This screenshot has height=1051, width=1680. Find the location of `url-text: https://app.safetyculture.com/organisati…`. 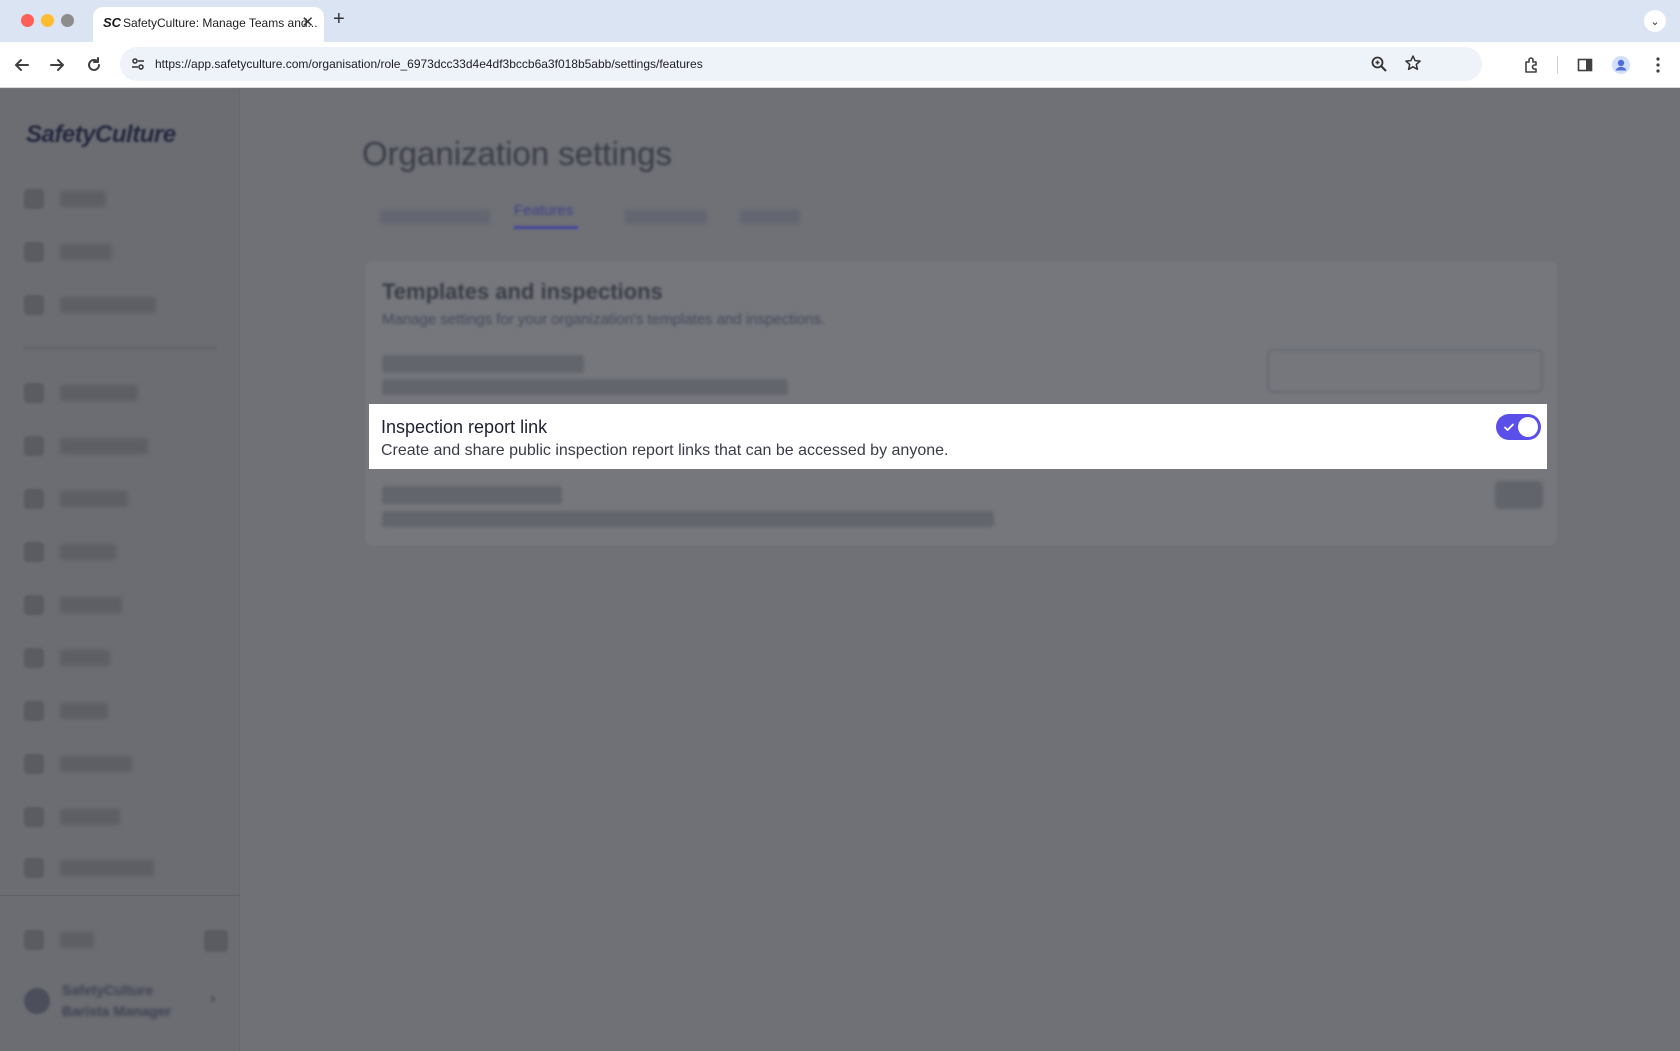

url-text: https://app.safetyculture.com/organisati… is located at coordinates (429, 64).